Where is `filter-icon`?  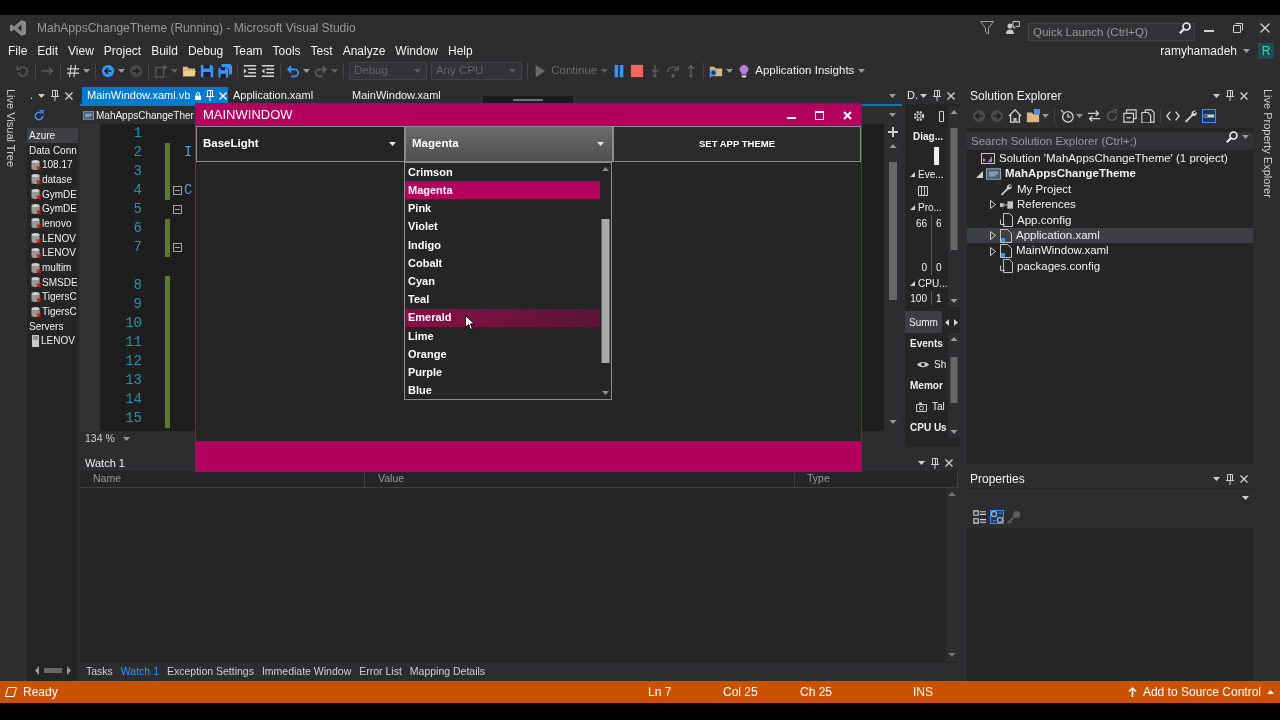
filter-icon is located at coordinates (987, 28).